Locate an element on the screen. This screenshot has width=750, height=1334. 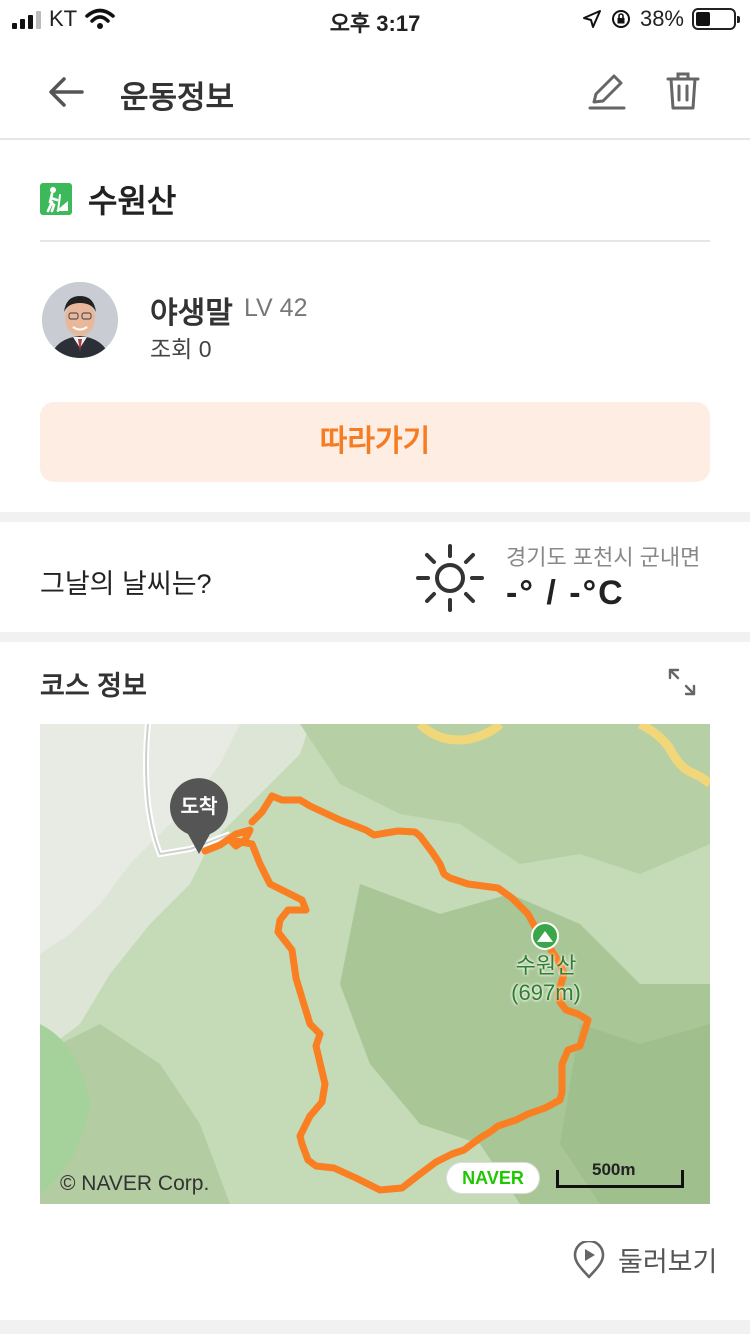
delete-button is located at coordinates (683, 91).